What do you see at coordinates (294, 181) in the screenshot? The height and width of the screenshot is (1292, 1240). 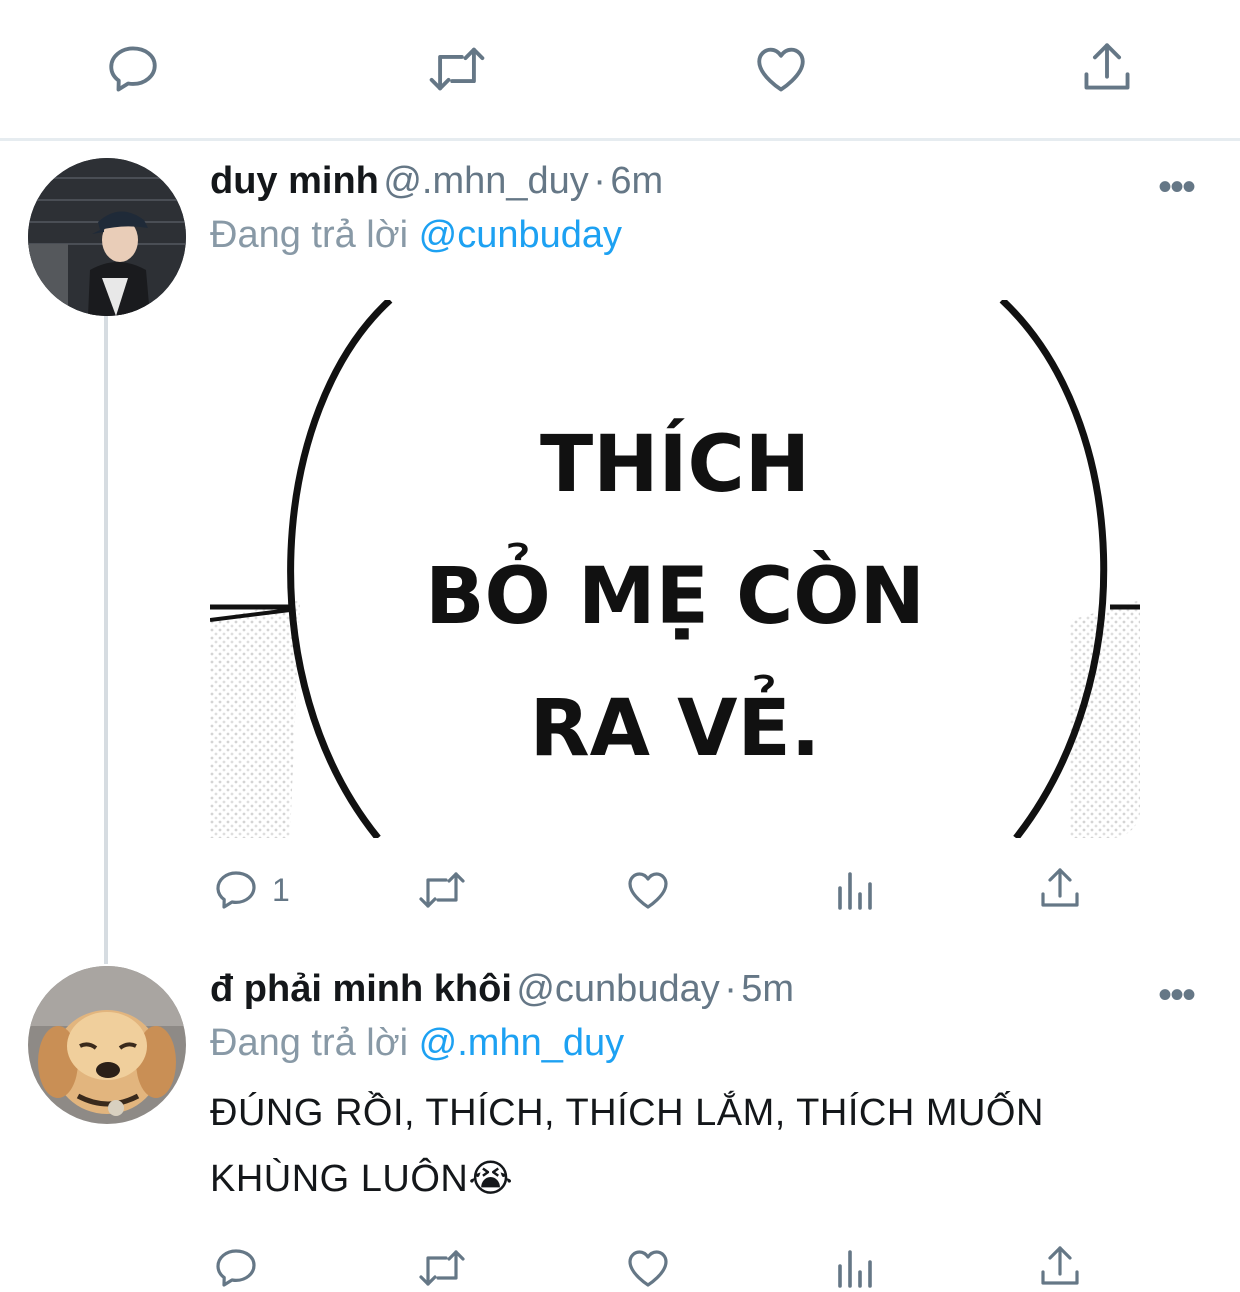 I see `display-name: duy minh` at bounding box center [294, 181].